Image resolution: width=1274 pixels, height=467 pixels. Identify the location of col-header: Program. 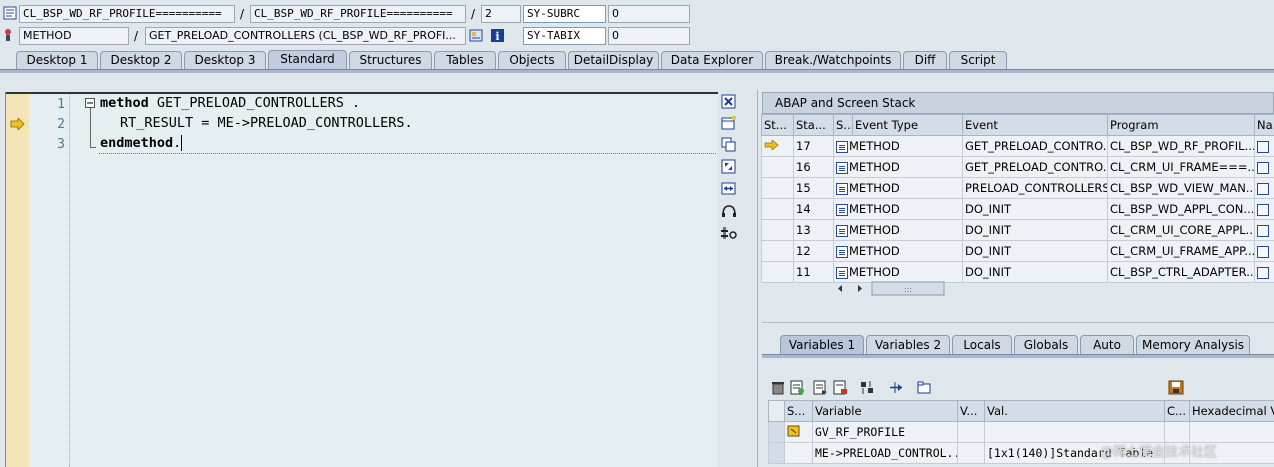
(1181, 125).